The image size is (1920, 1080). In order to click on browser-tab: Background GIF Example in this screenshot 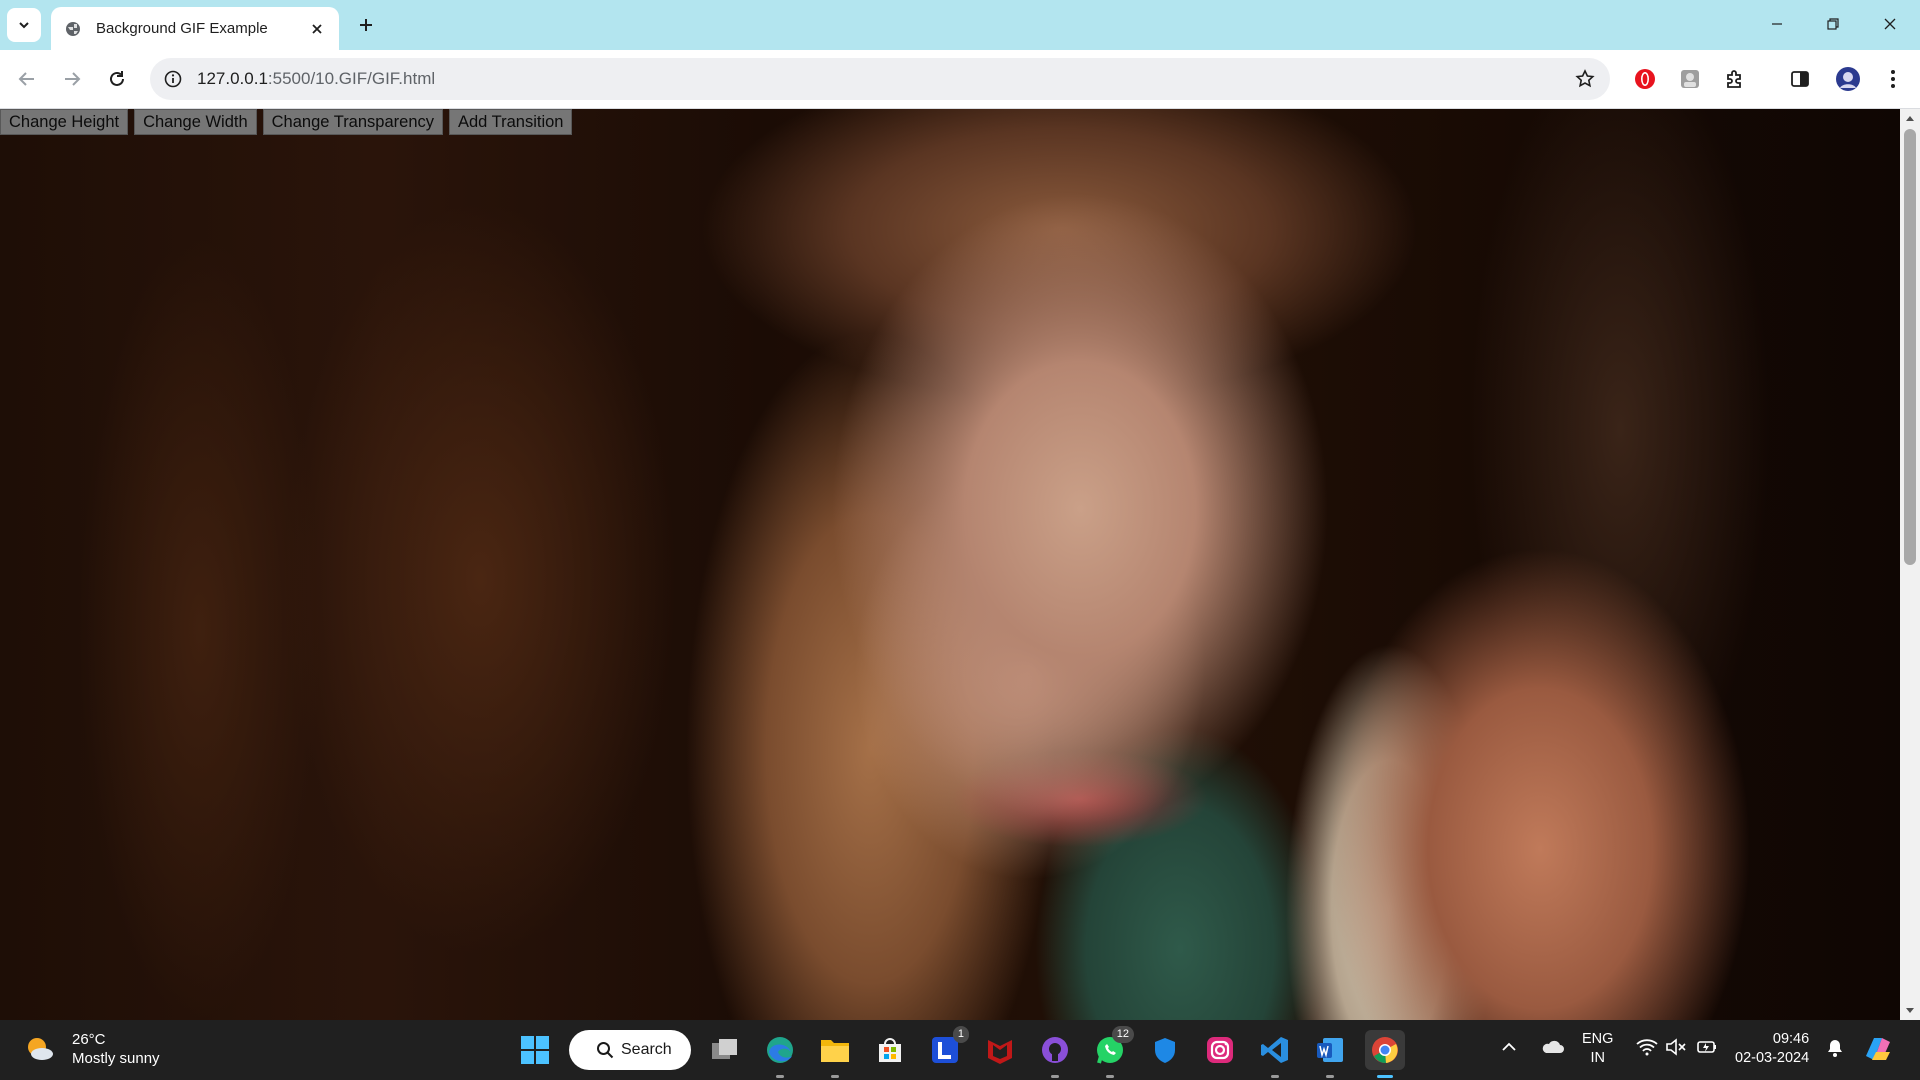, I will do `click(195, 28)`.